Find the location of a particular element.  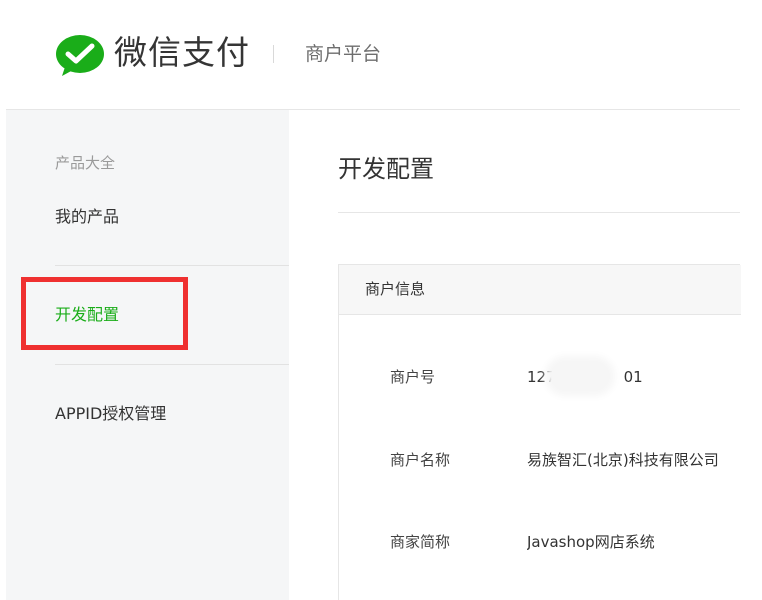

platform-subtitle: 商户平台 is located at coordinates (343, 54).